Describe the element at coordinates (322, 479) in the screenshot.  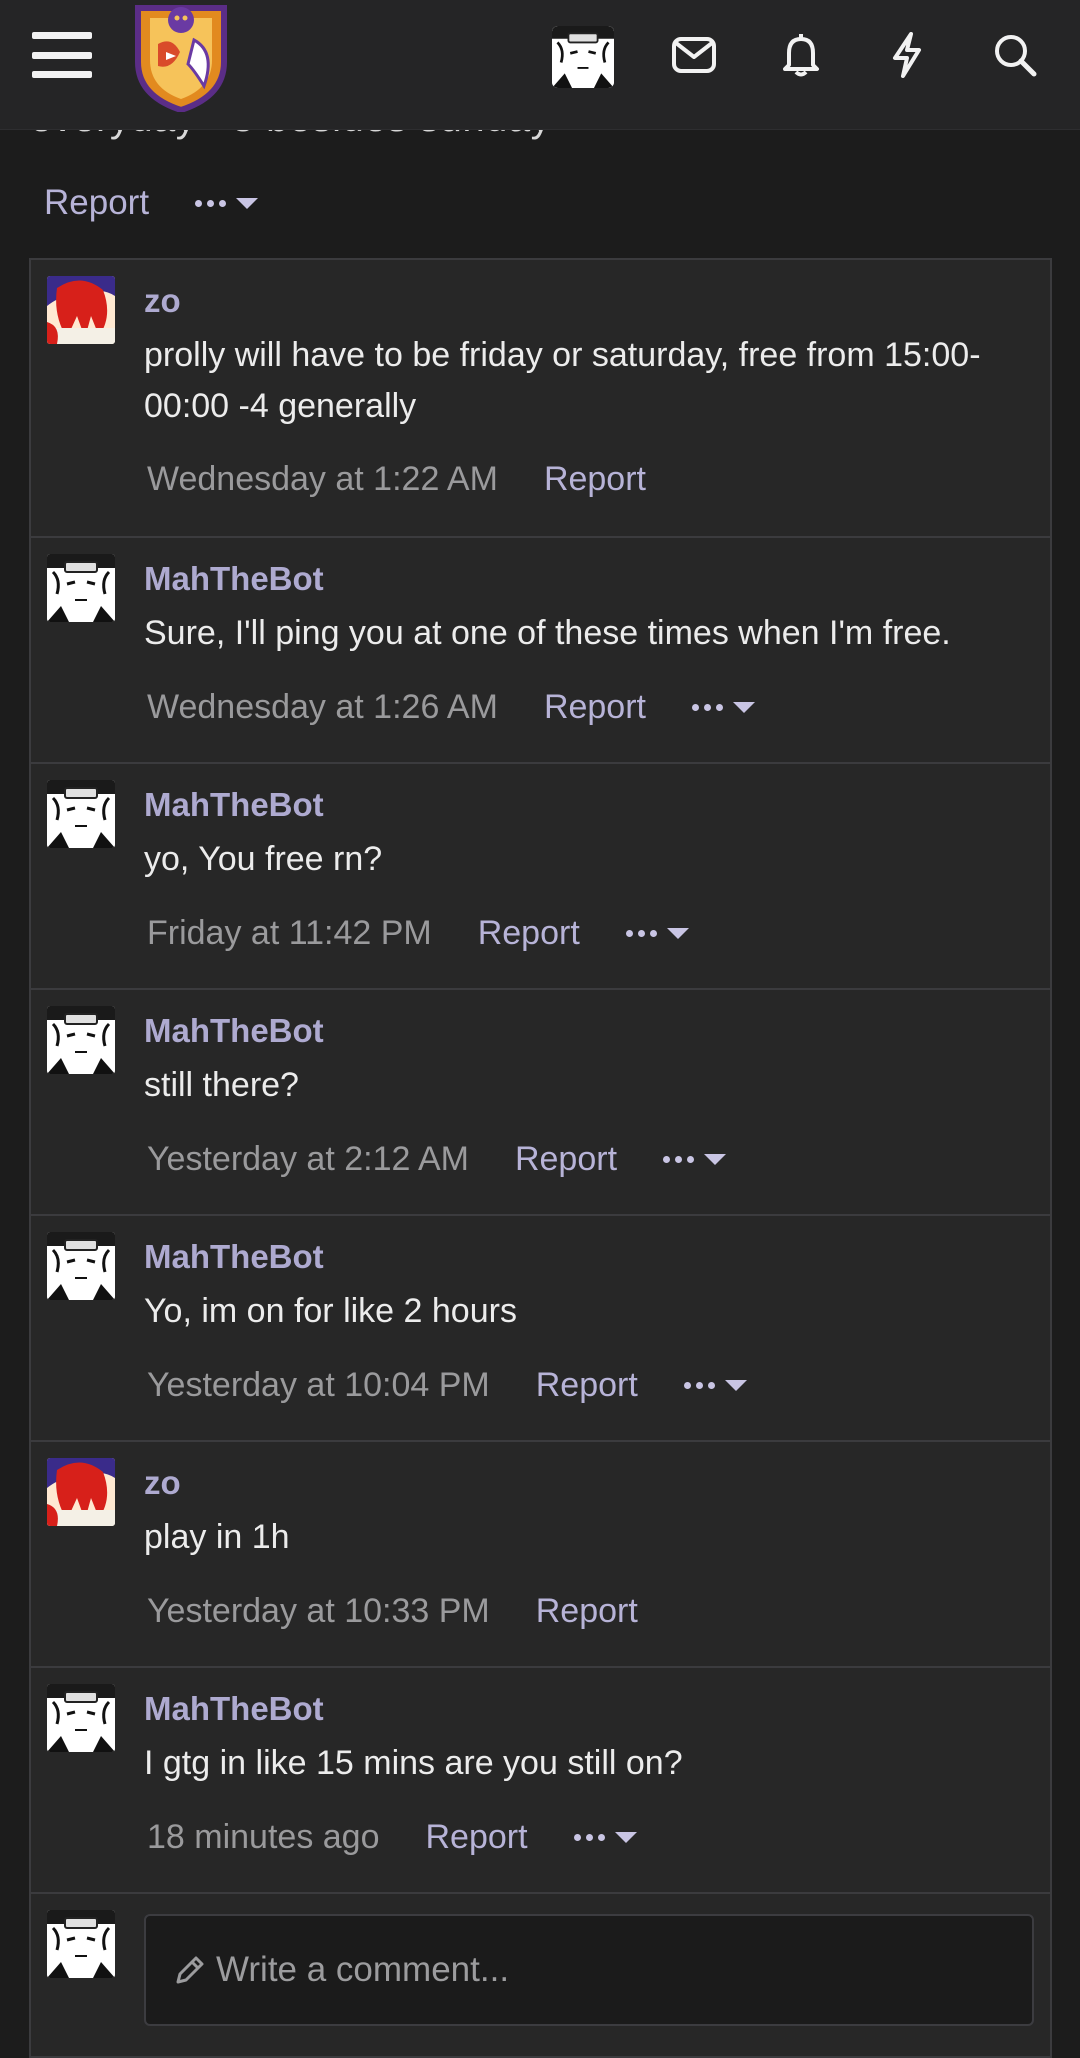
I see `comment-timestamp: Wednesday at 1:22 AM` at that location.